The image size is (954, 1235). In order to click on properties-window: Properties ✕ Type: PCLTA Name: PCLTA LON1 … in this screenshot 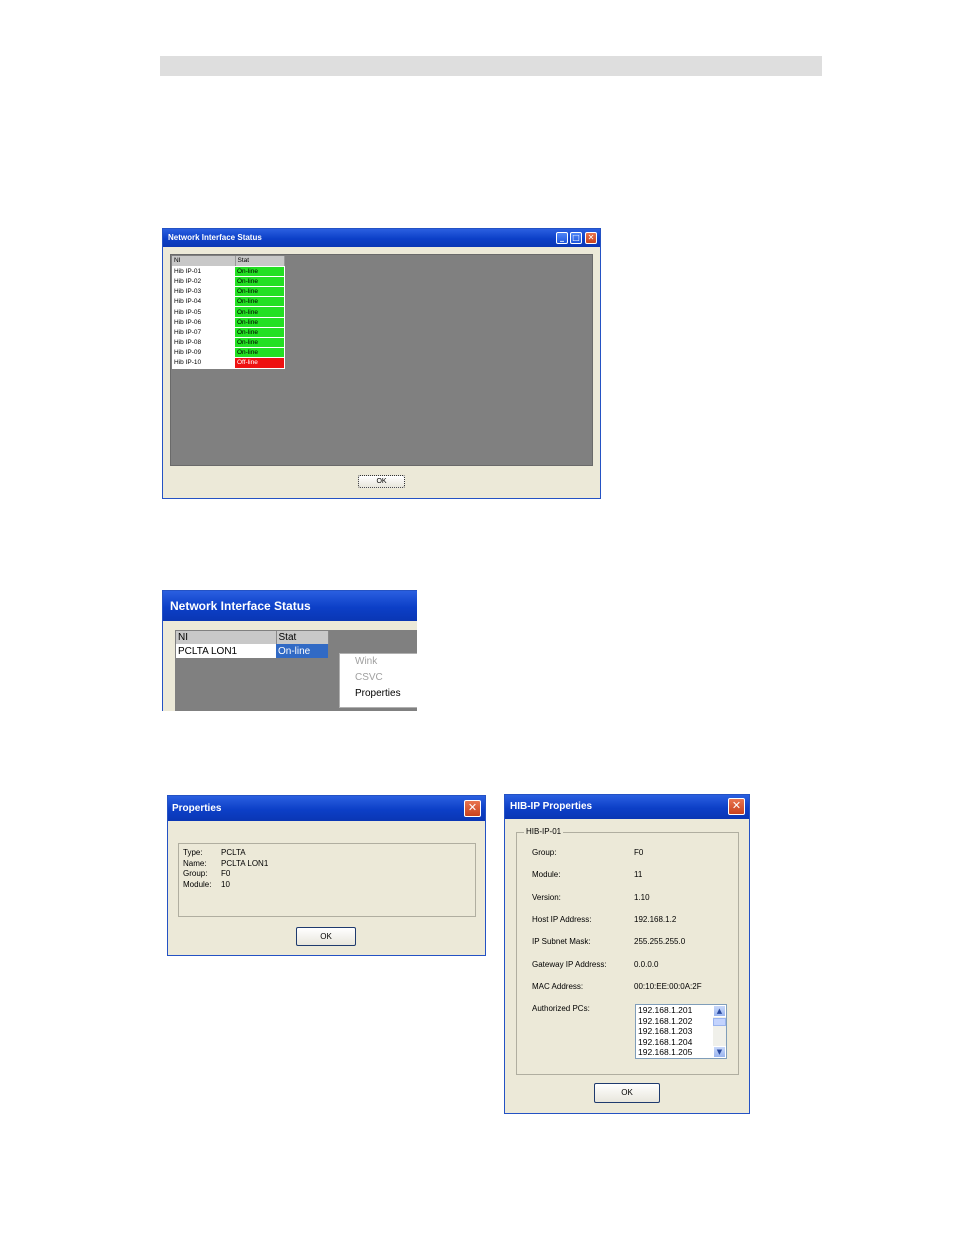, I will do `click(326, 875)`.